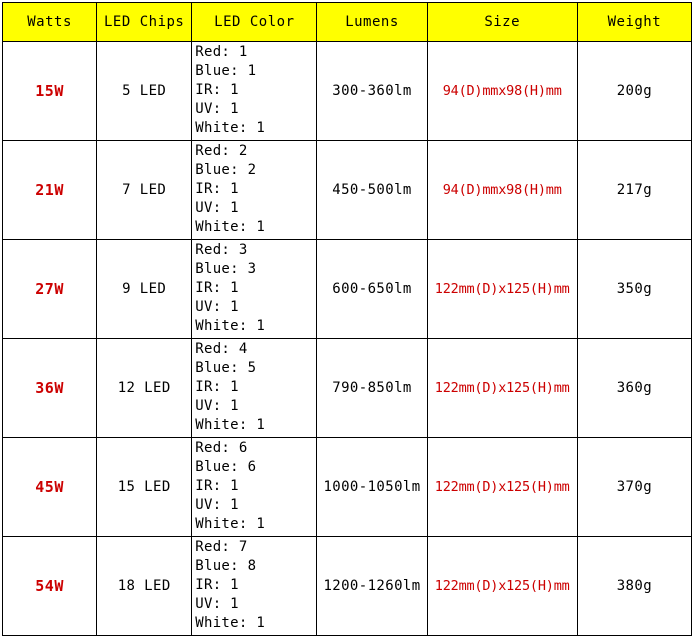  What do you see at coordinates (226, 467) in the screenshot?
I see `color-line: Blue: 6` at bounding box center [226, 467].